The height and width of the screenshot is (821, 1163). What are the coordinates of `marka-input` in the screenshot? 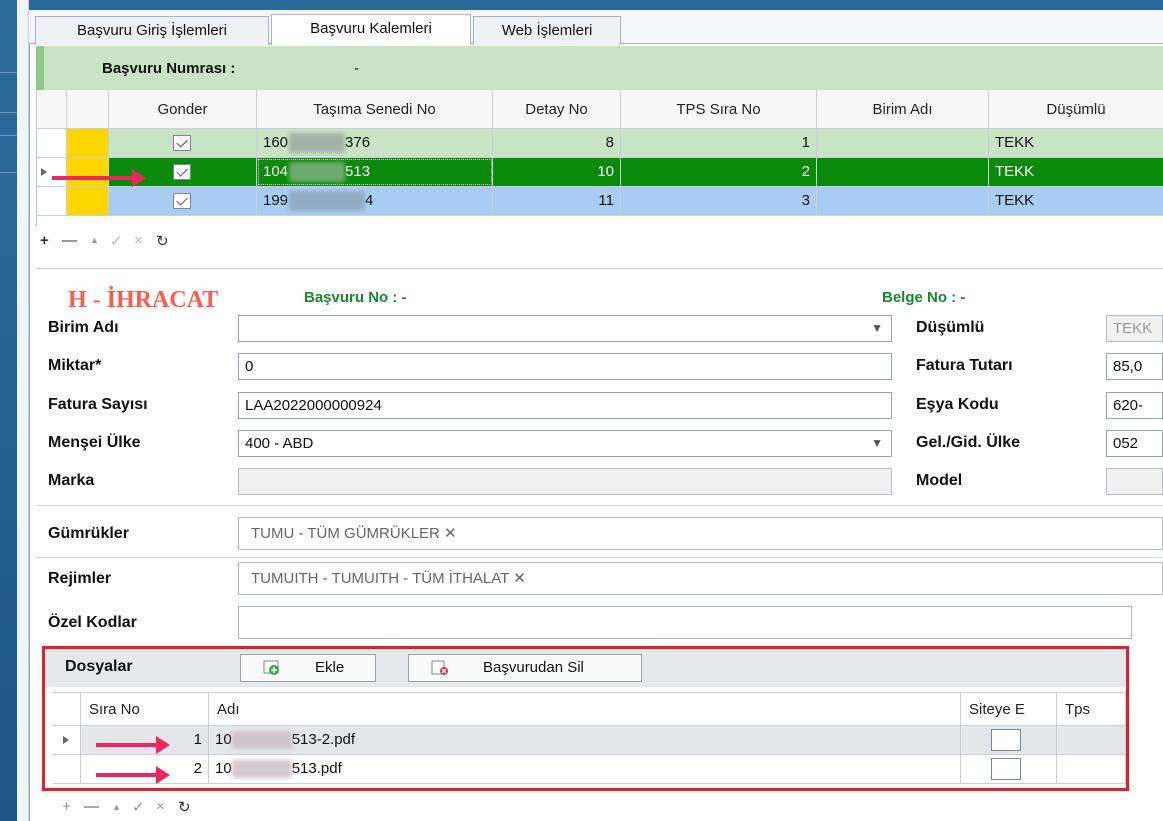 It's located at (565, 481).